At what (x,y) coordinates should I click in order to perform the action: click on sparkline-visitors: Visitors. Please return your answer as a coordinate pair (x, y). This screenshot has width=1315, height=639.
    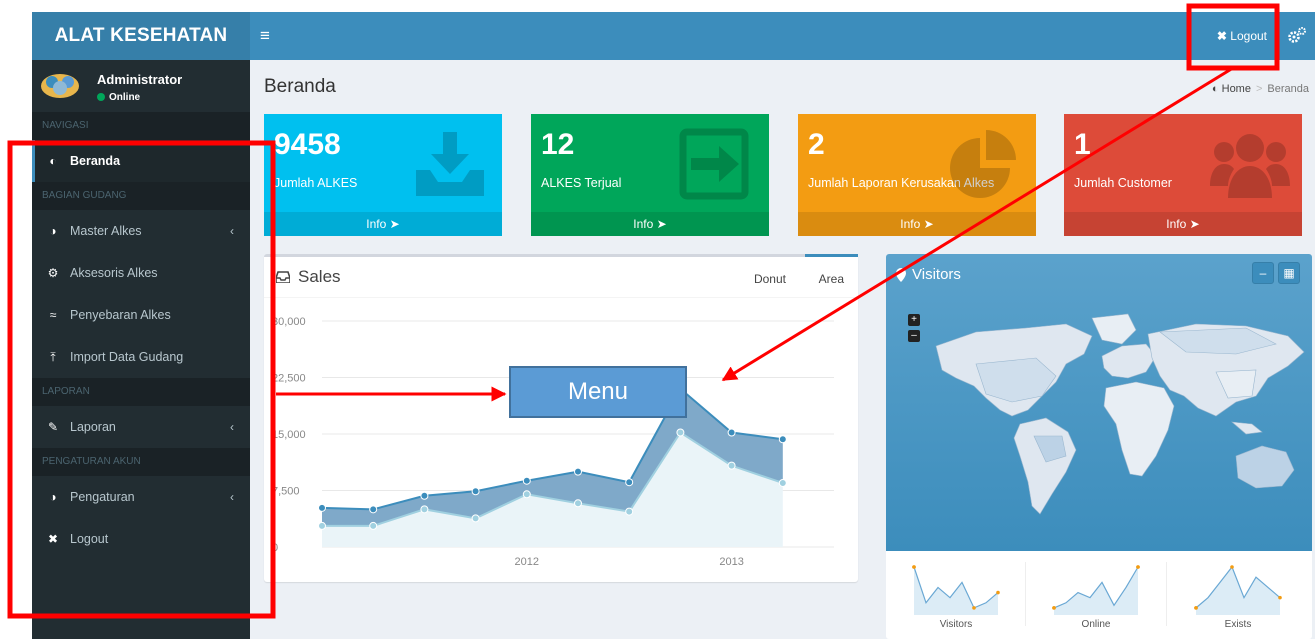
    Looking at the image, I should click on (956, 597).